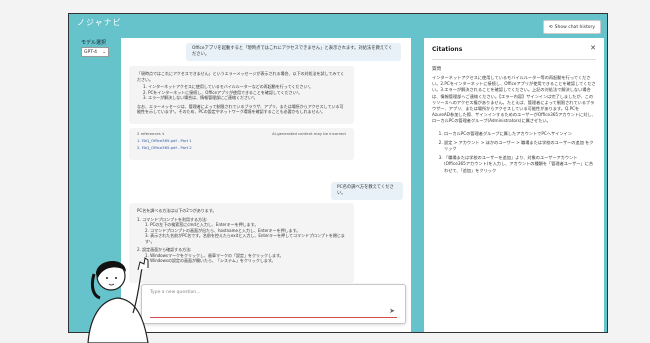 Image resolution: width=650 pixels, height=343 pixels. What do you see at coordinates (104, 52) in the screenshot?
I see `chevron-down-icon: ⌄` at bounding box center [104, 52].